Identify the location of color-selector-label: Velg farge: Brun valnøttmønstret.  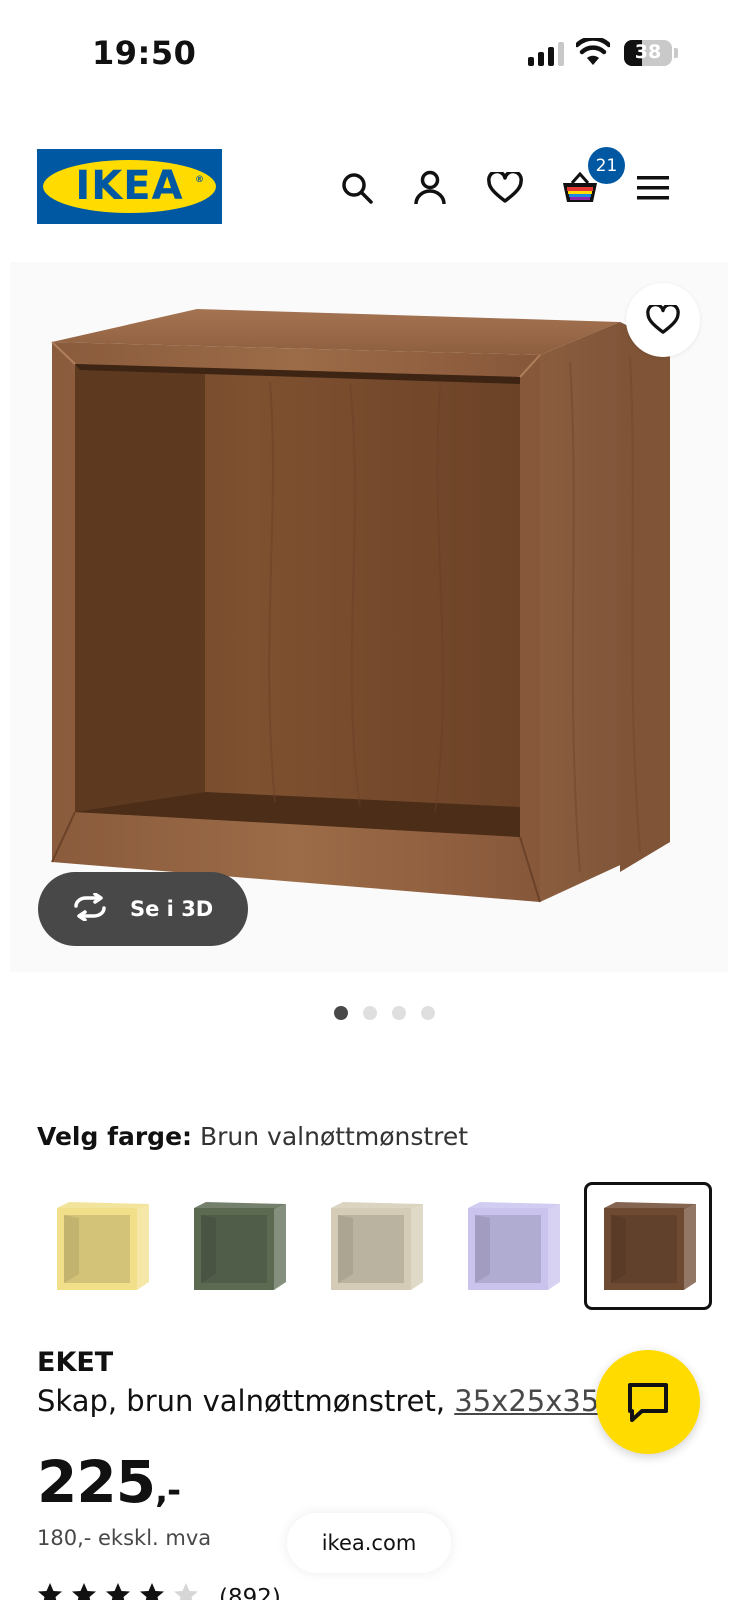
(252, 1136).